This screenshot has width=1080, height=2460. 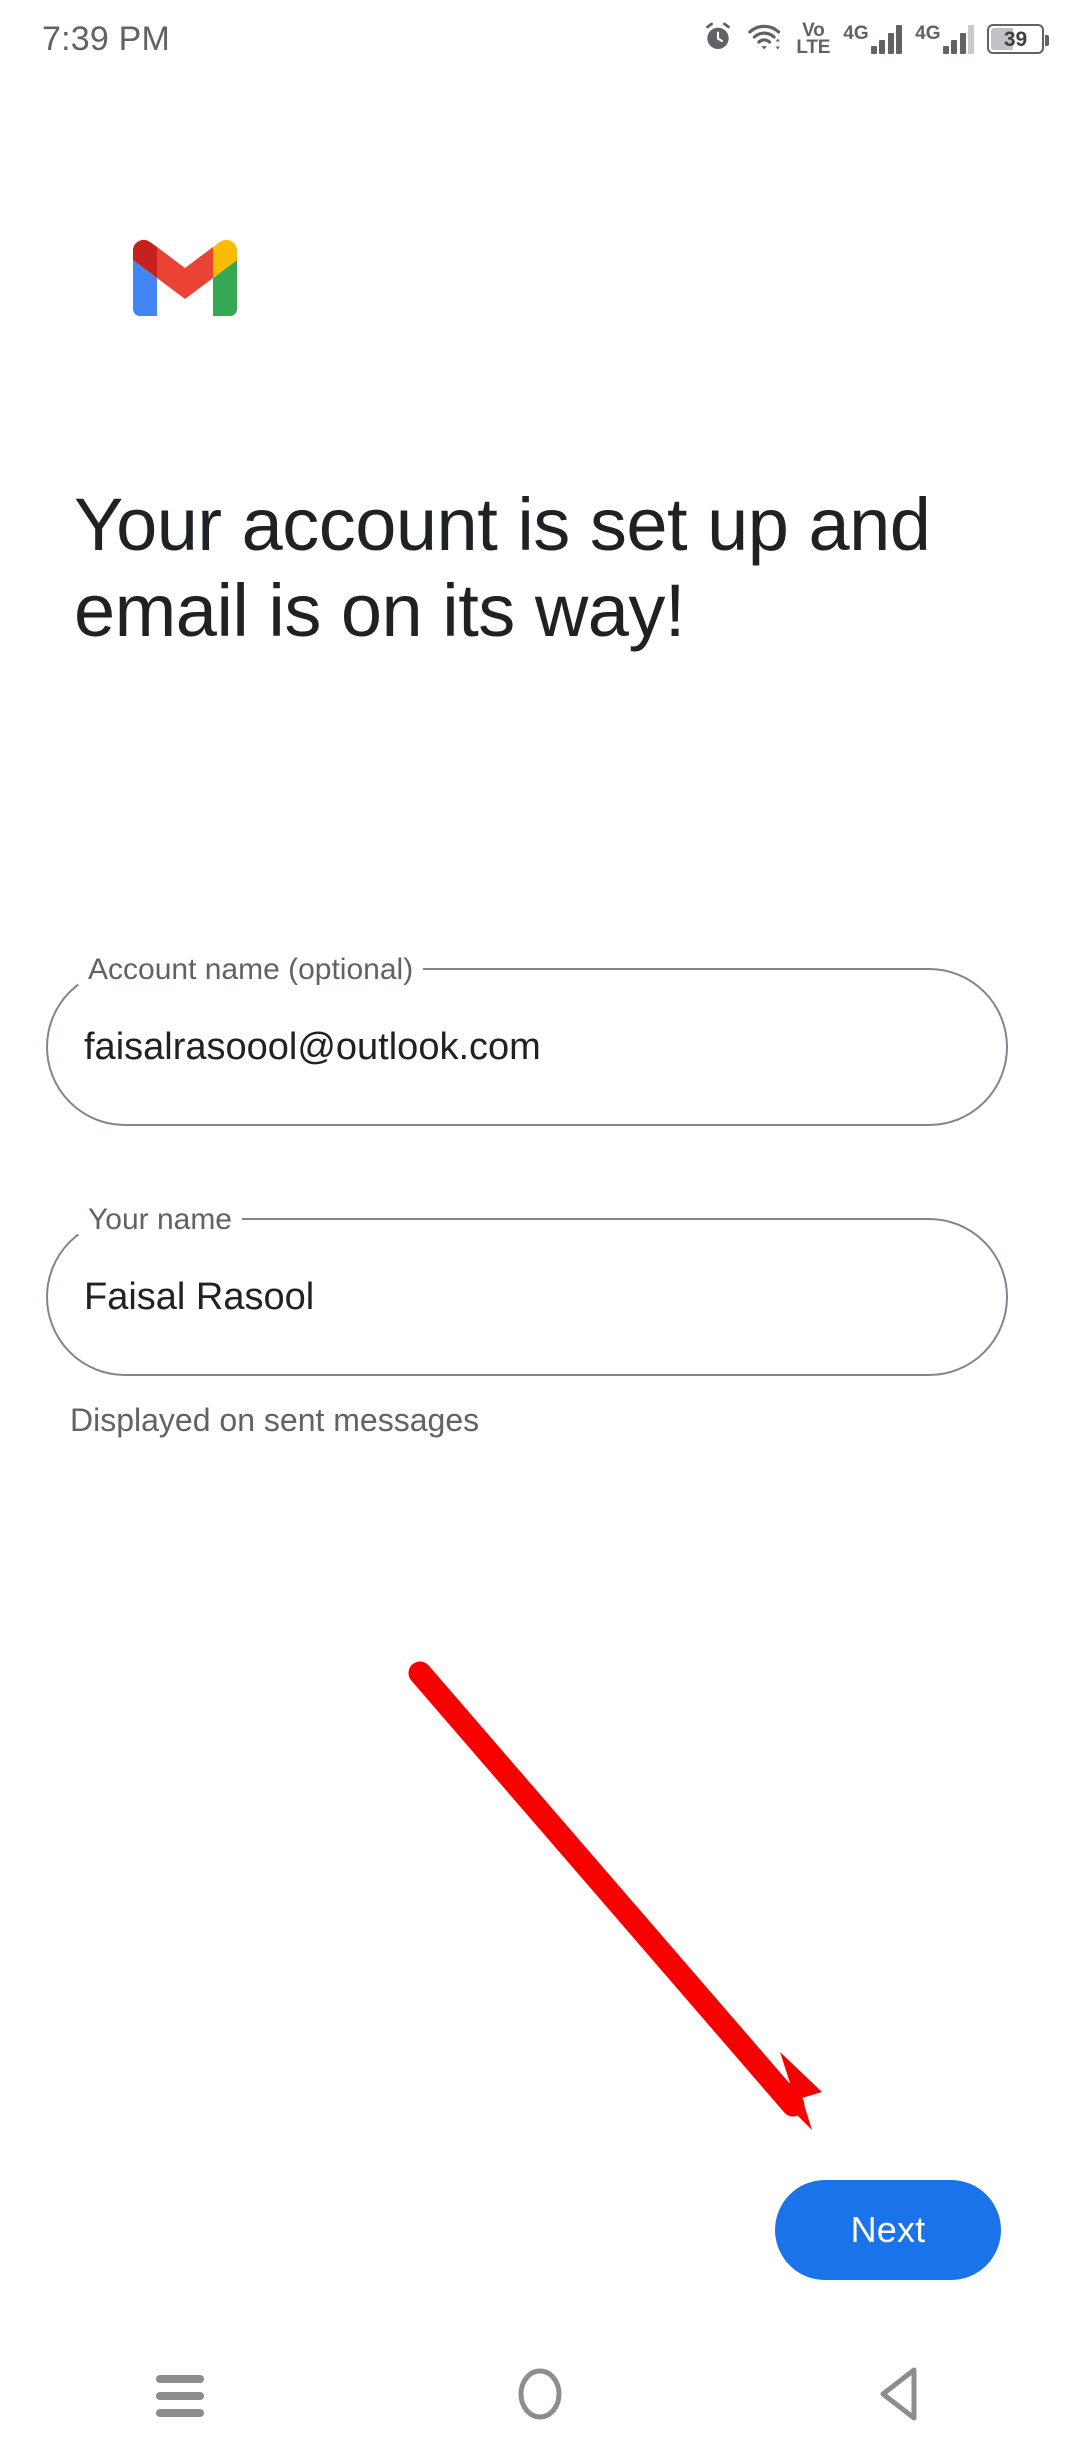 I want to click on signal-sim1-icon: 4G, so click(x=873, y=38).